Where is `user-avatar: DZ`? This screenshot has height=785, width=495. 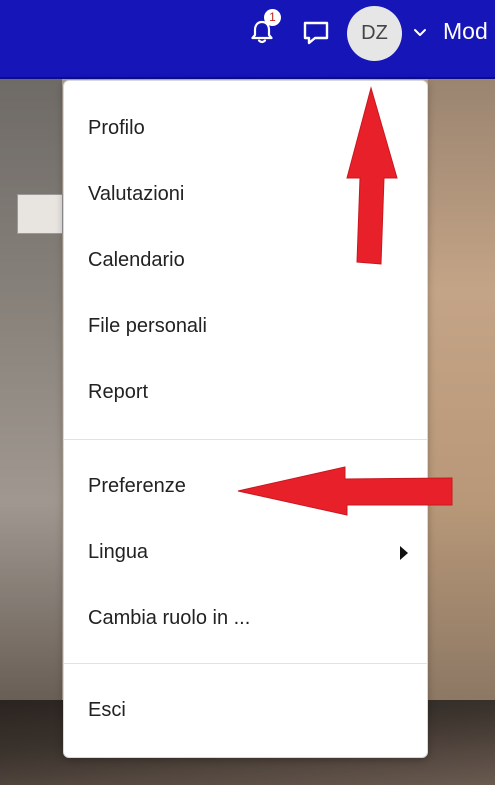 user-avatar: DZ is located at coordinates (374, 33).